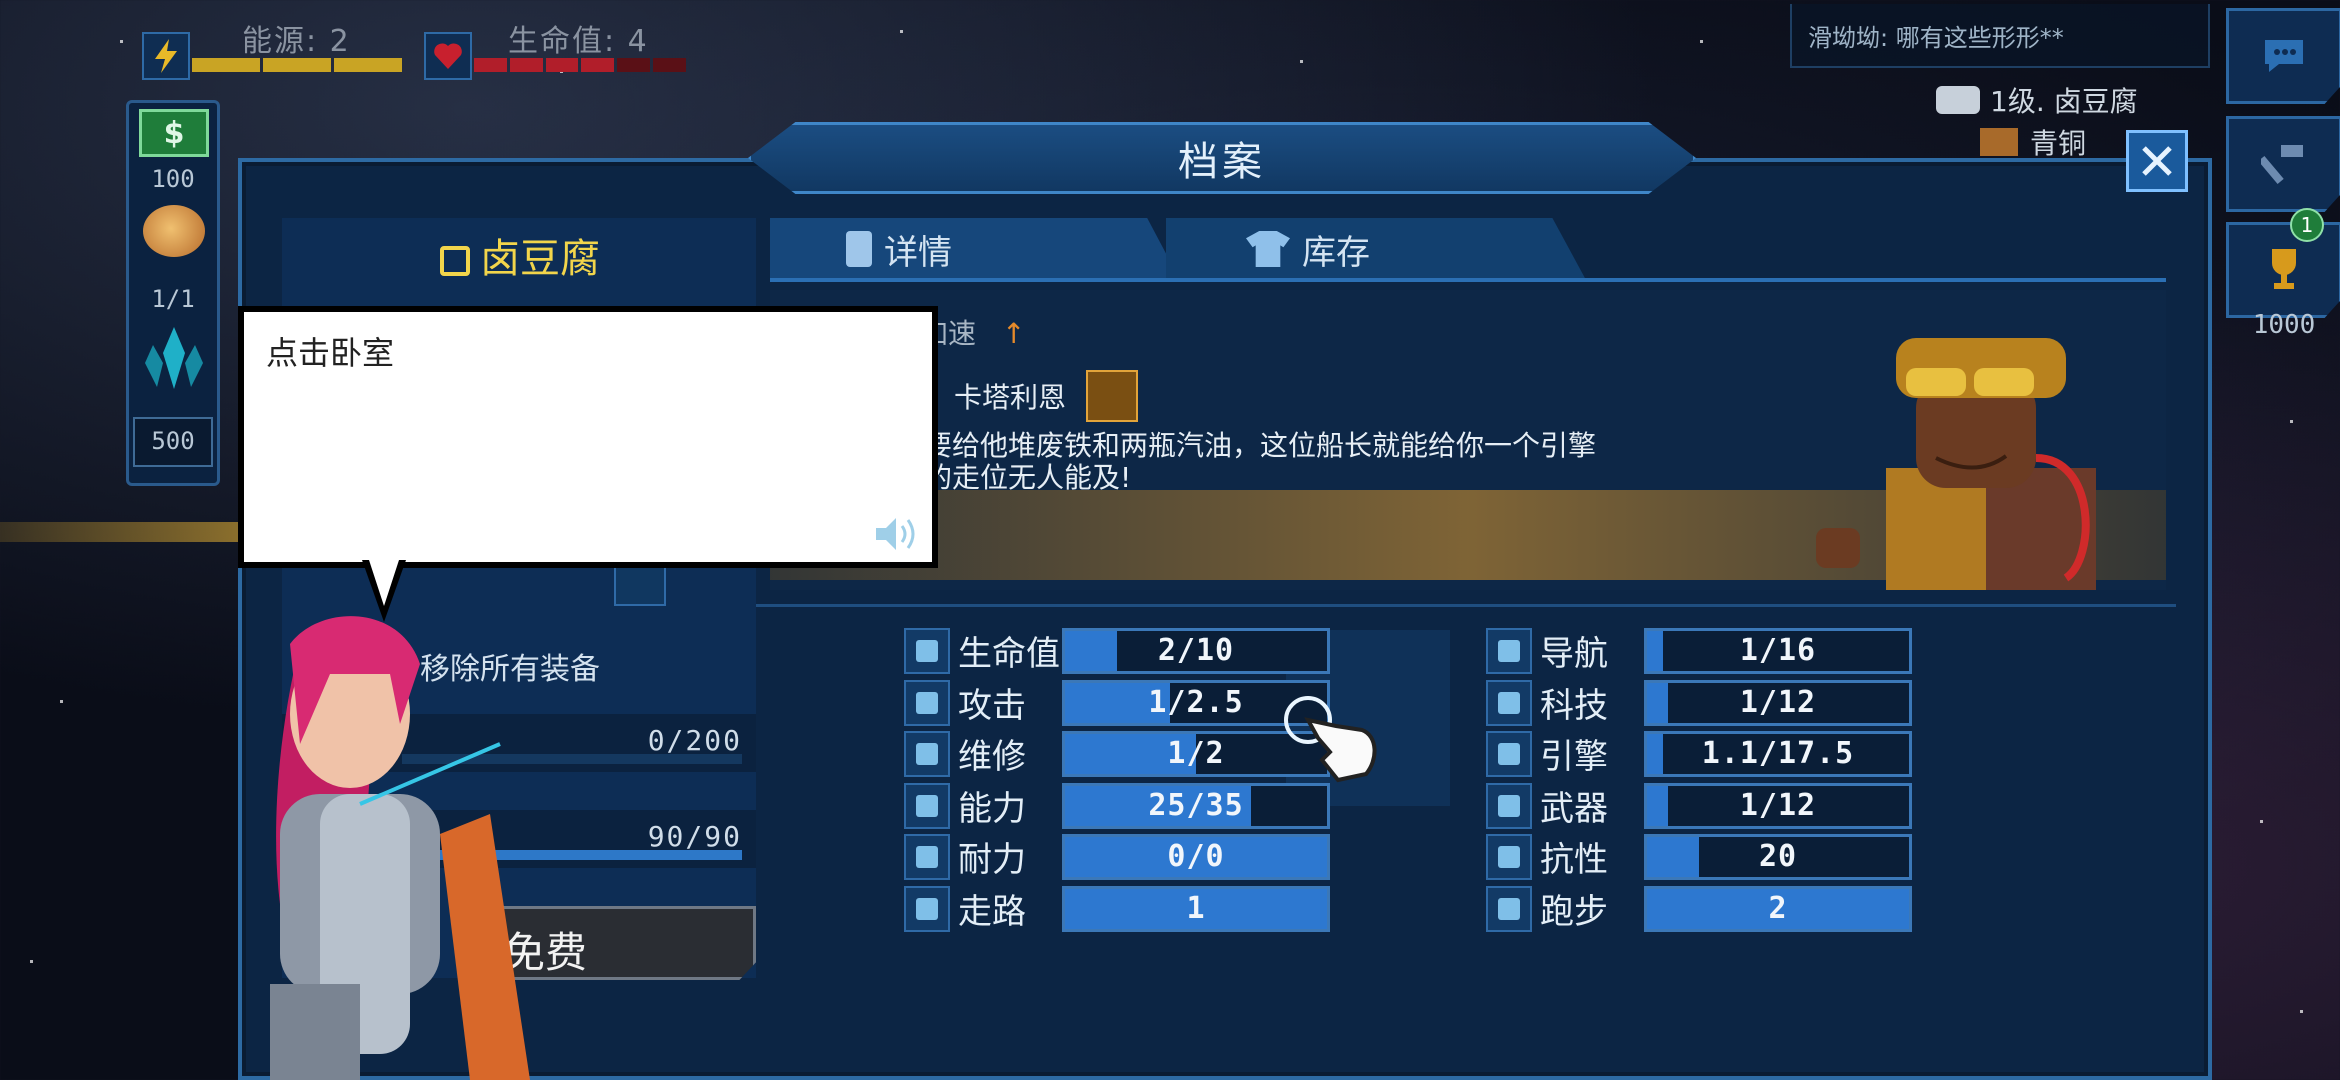  I want to click on captain-portrait, so click(1946, 449).